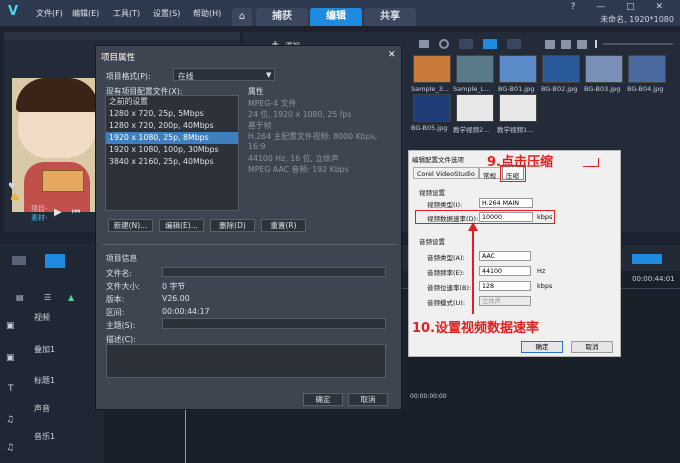 The width and height of the screenshot is (680, 463). What do you see at coordinates (274, 323) in the screenshot?
I see `subject-input` at bounding box center [274, 323].